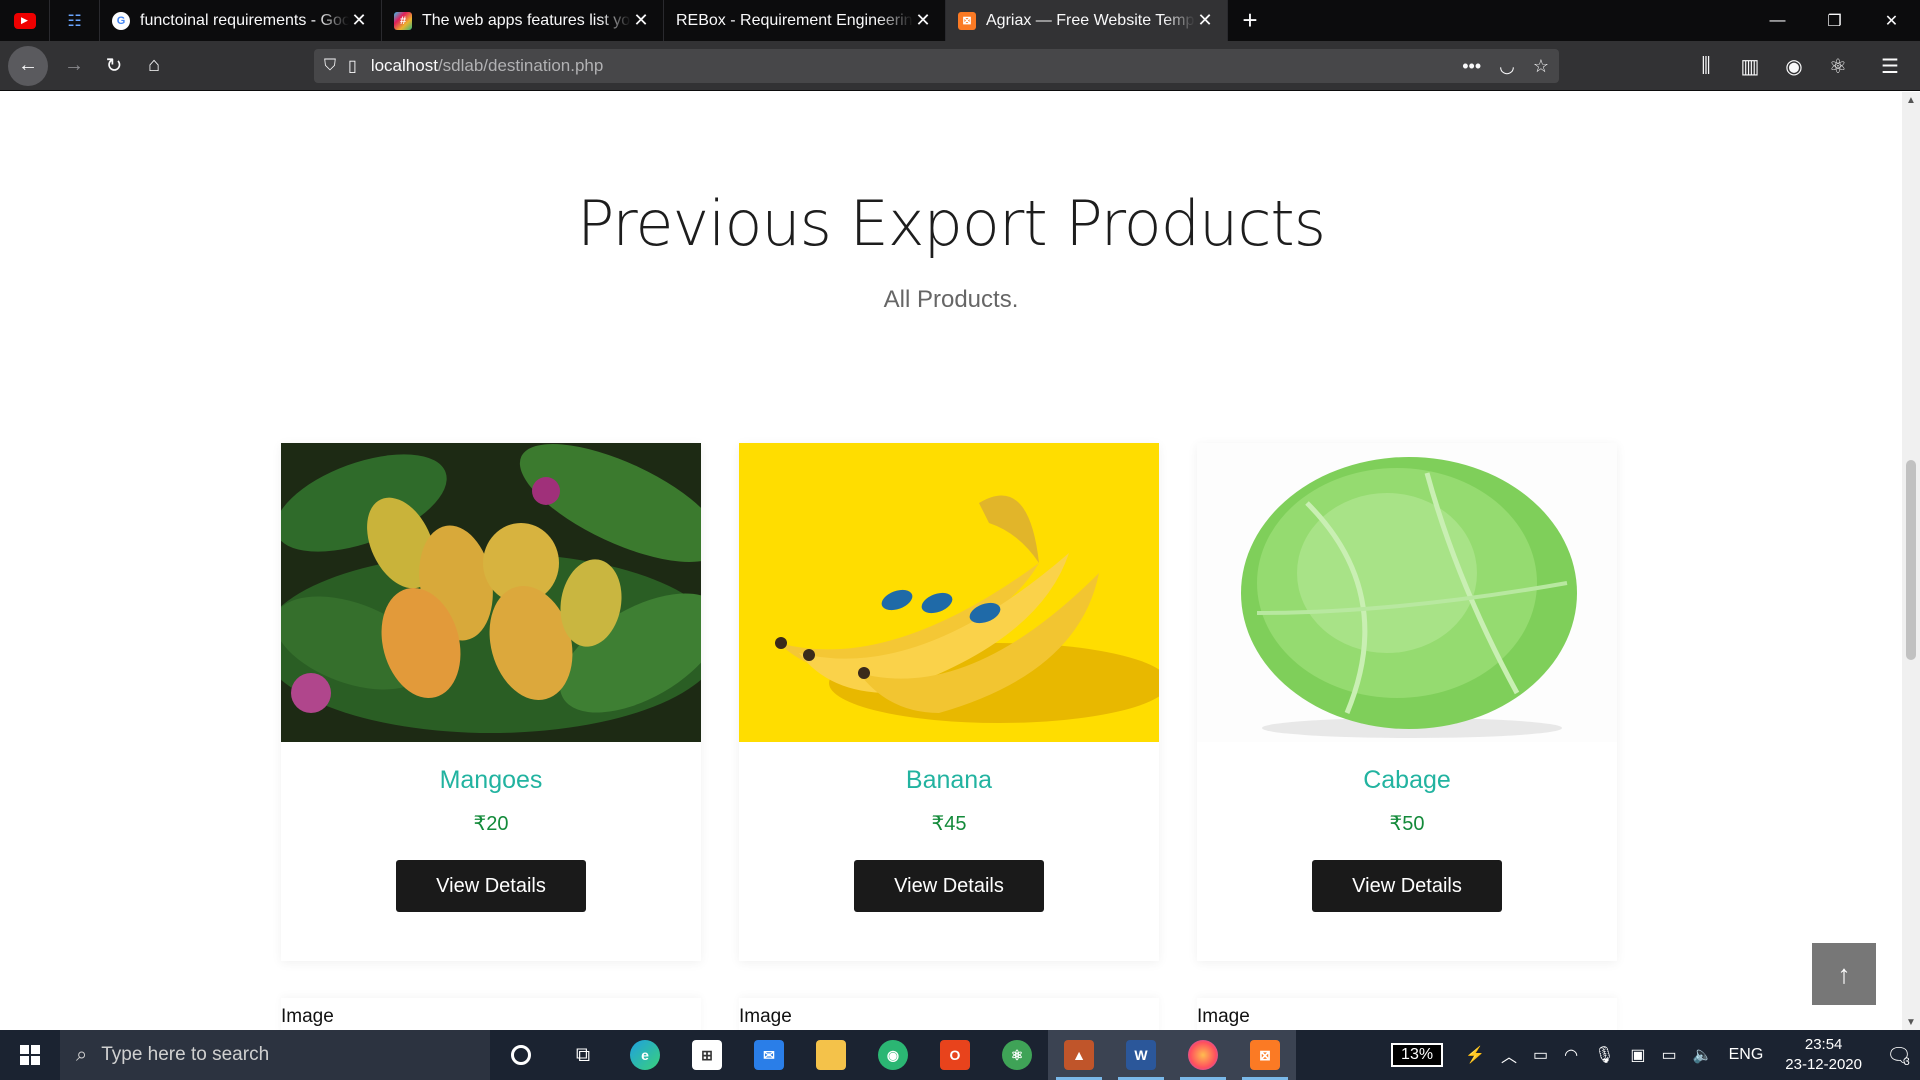  I want to click on atom-icon: ⚛, so click(1017, 1055).